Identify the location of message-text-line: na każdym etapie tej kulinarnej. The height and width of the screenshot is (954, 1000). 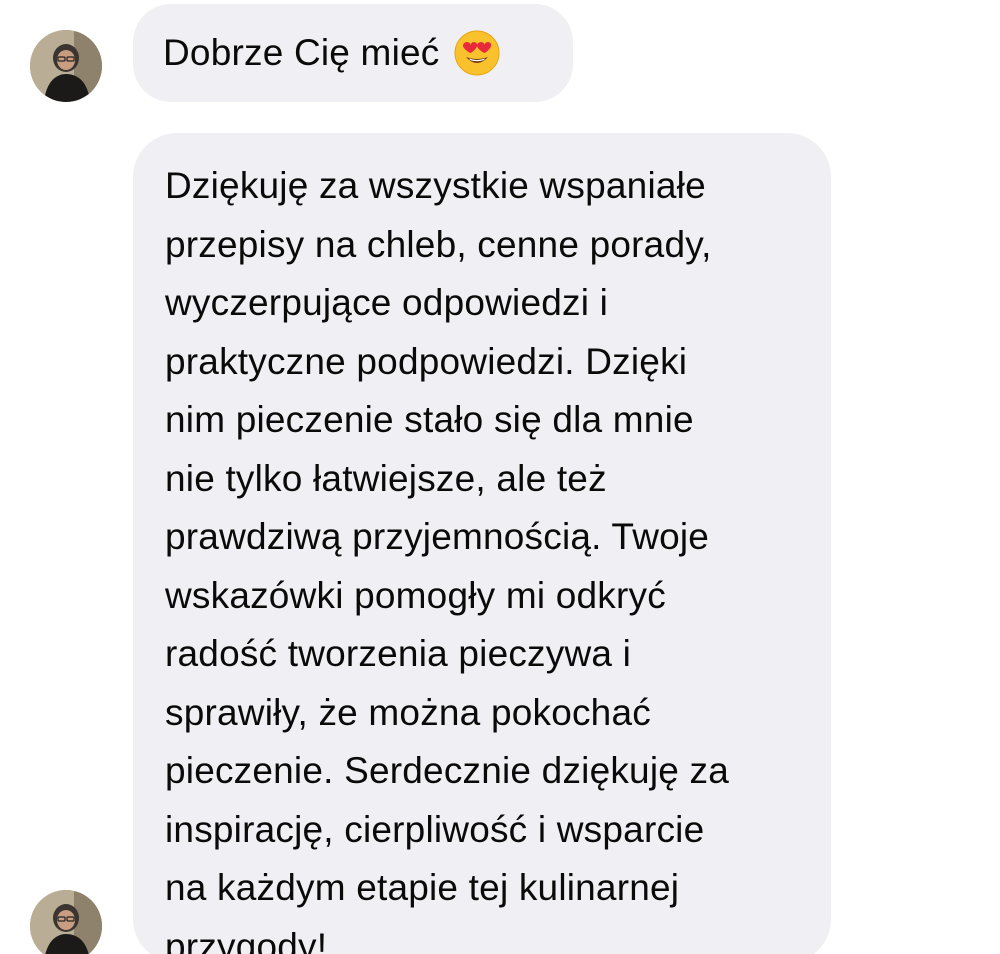
(422, 887).